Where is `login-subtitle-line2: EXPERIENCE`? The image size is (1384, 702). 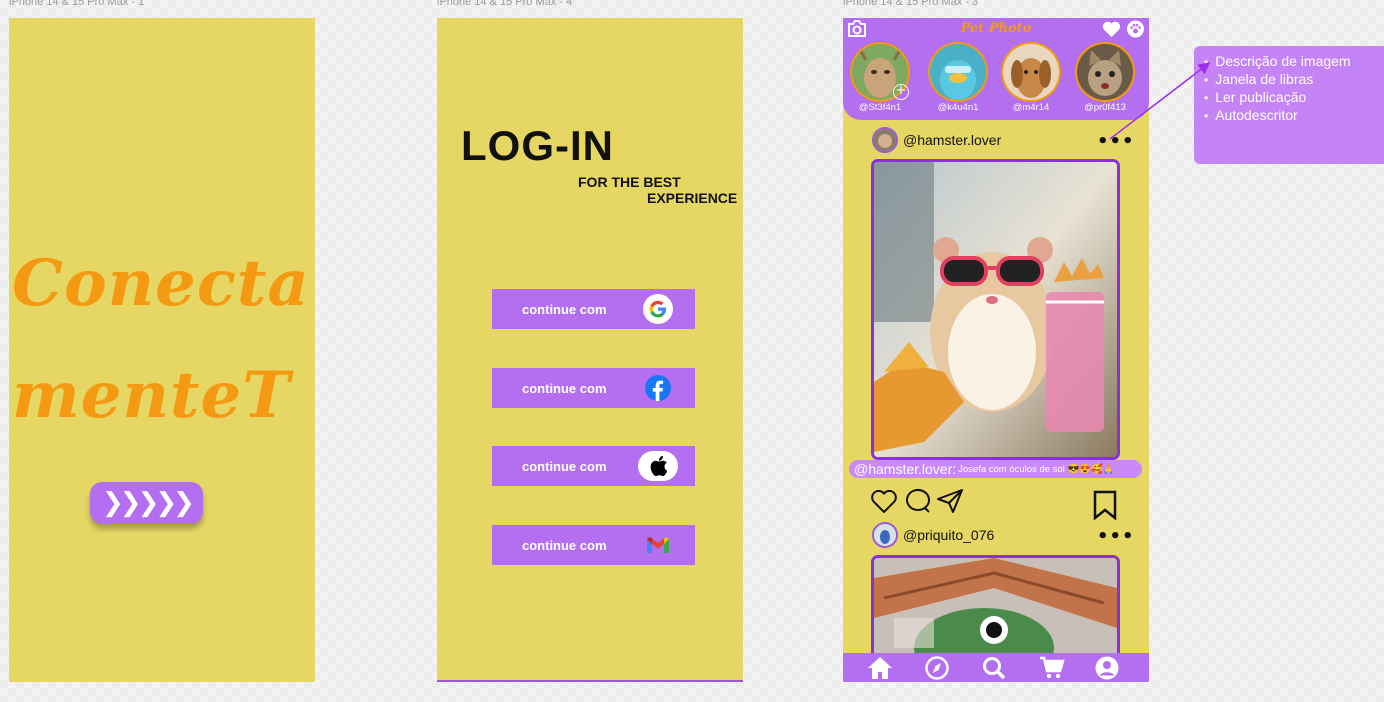
login-subtitle-line2: EXPERIENCE is located at coordinates (692, 198).